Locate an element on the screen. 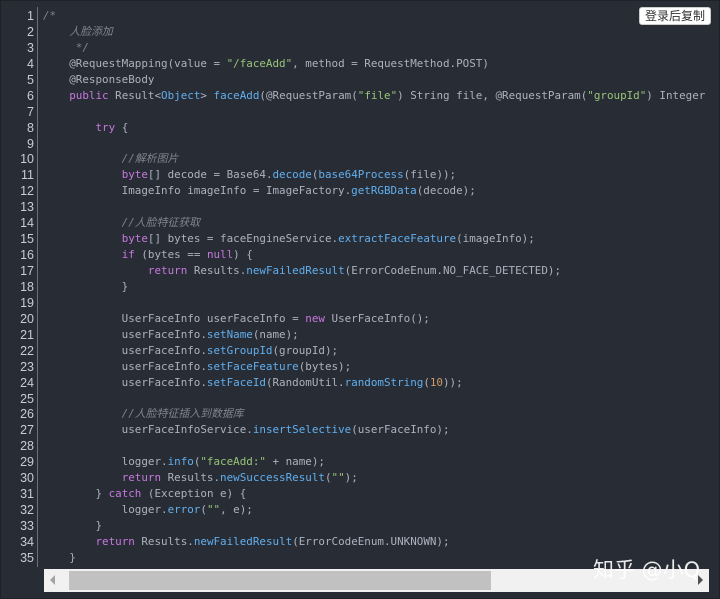 Image resolution: width=720 pixels, height=599 pixels. code-token: getRGBData is located at coordinates (384, 191).